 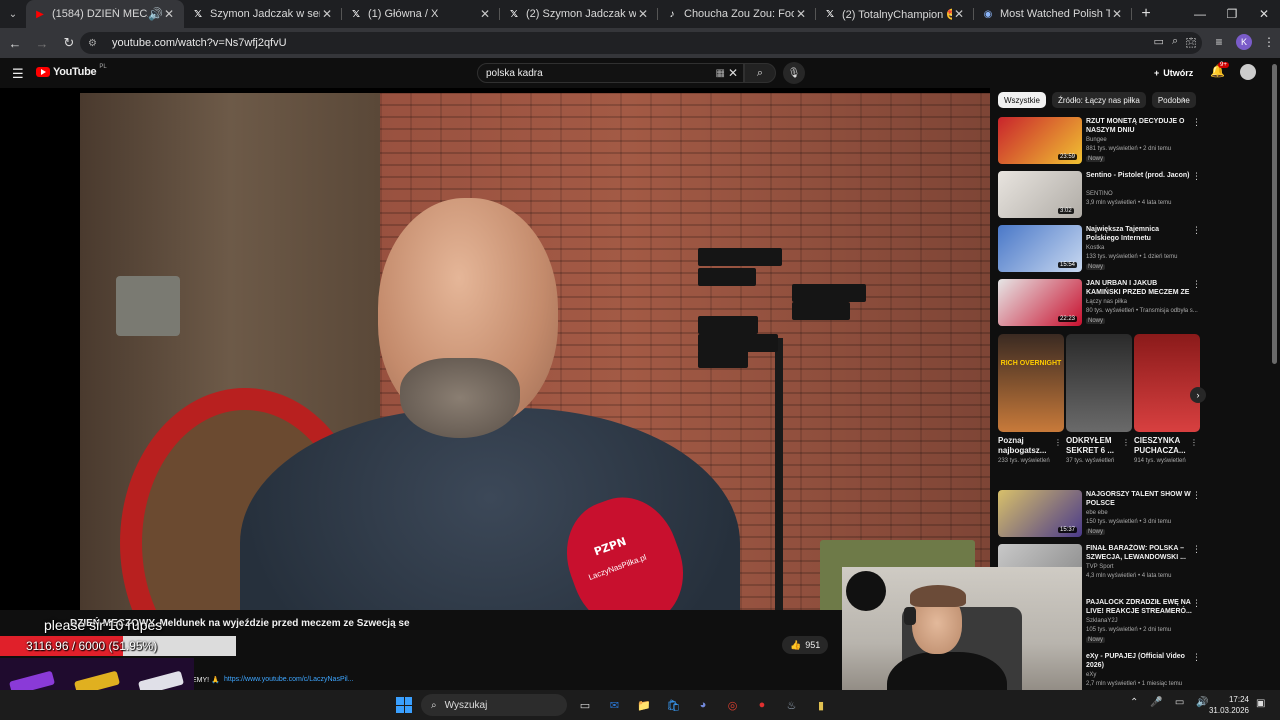 What do you see at coordinates (1097, 513) in the screenshot?
I see `channel-name: ebe ebe` at bounding box center [1097, 513].